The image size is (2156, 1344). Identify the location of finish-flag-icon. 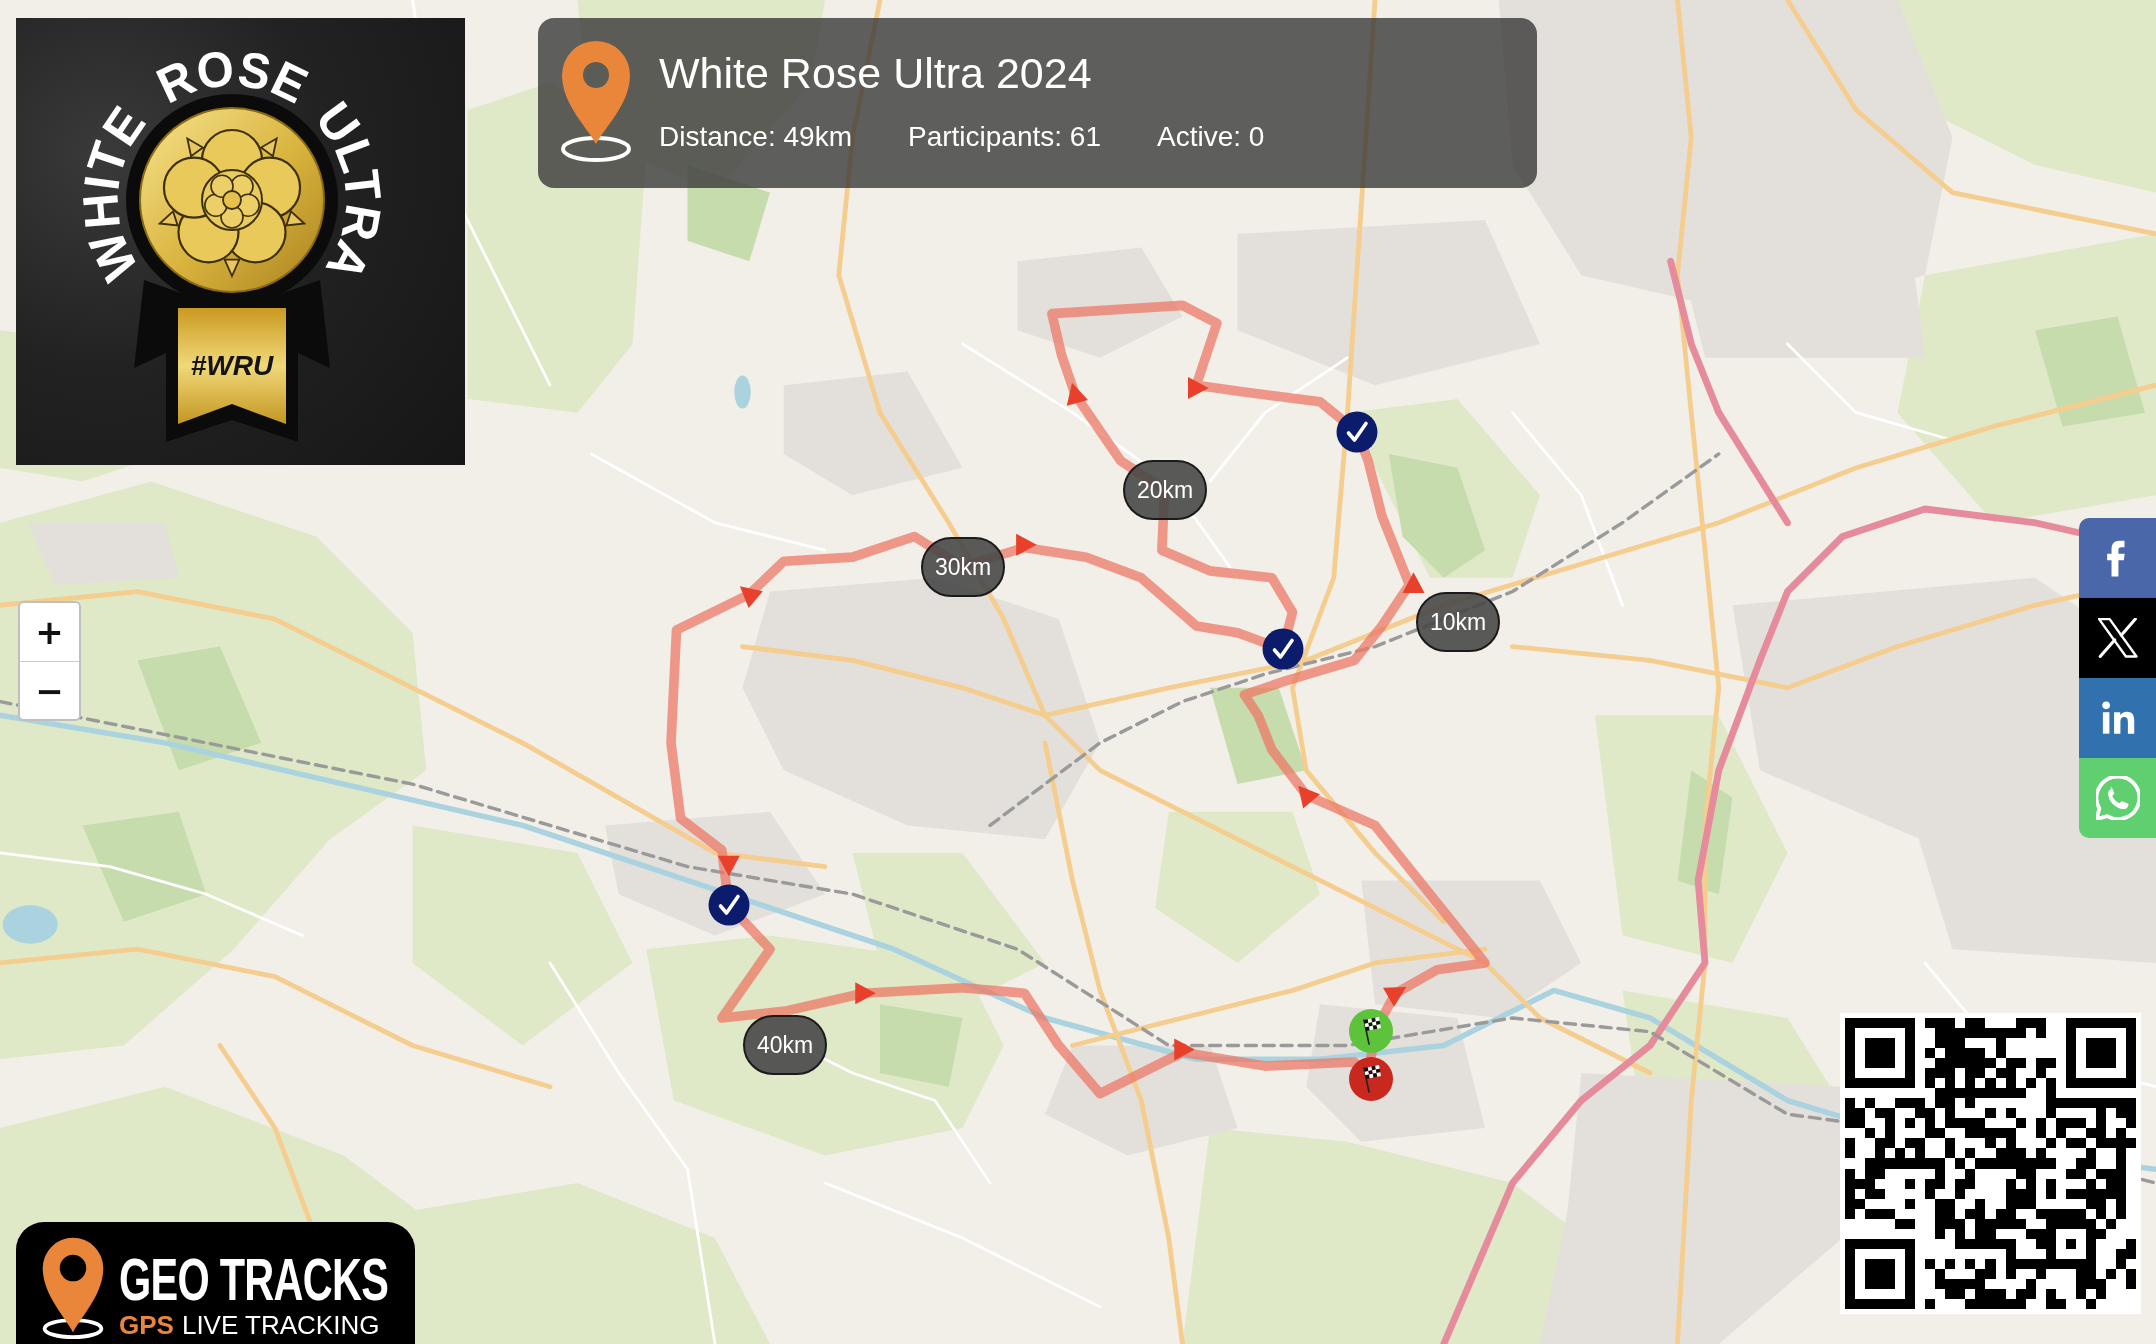
(1371, 1079).